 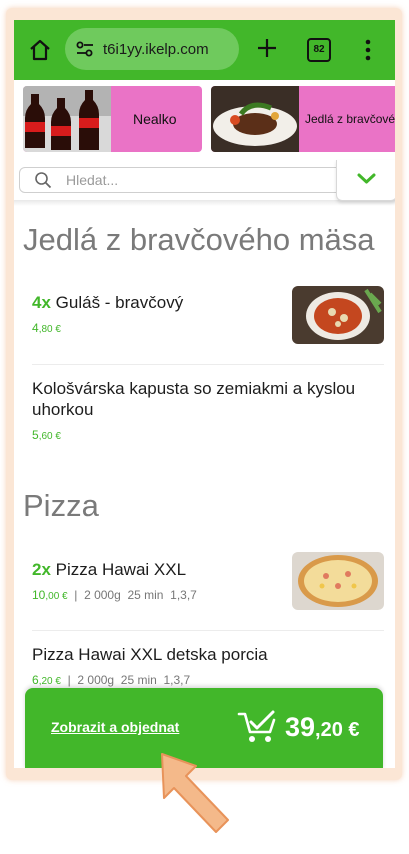 I want to click on item-quantity: 2x, so click(x=41, y=569).